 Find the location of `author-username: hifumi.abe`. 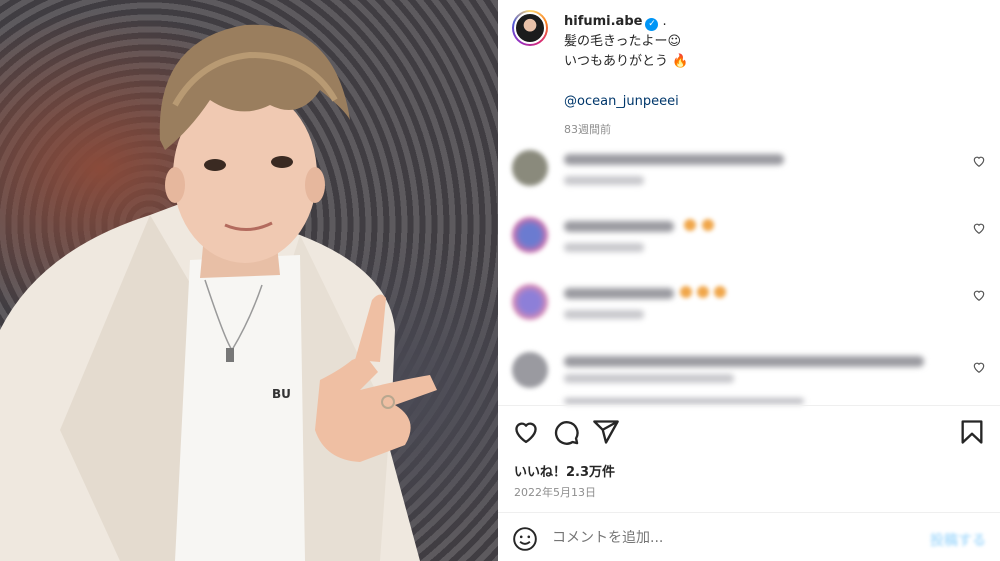

author-username: hifumi.abe is located at coordinates (603, 21).